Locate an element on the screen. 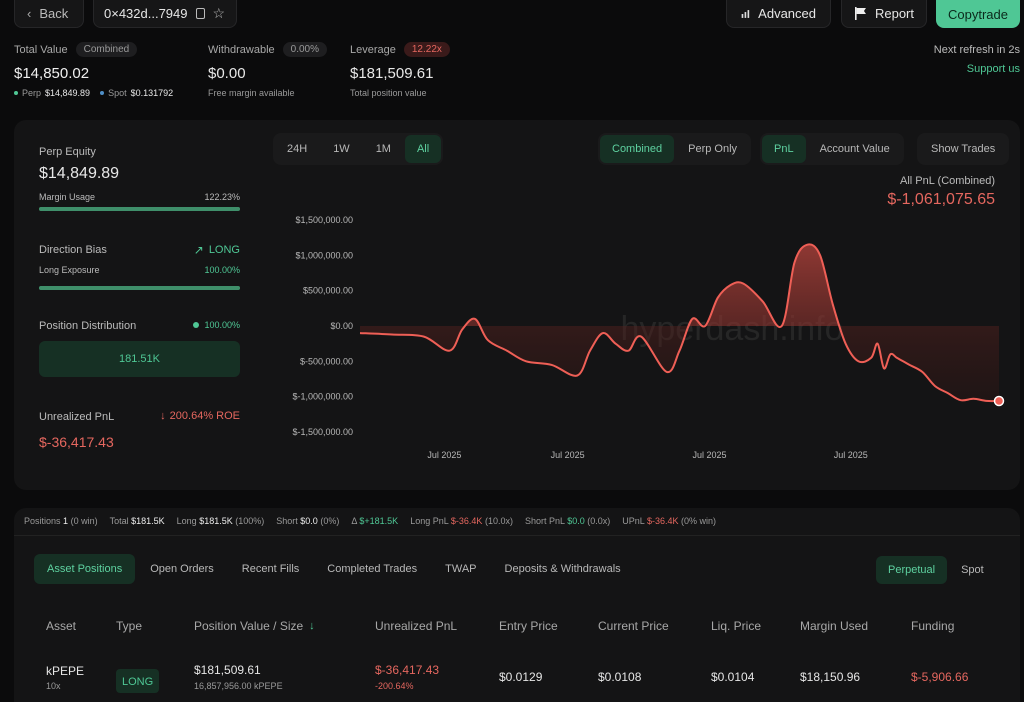 This screenshot has height=702, width=1024. stat-delta: Δ $+181.5K is located at coordinates (374, 521).